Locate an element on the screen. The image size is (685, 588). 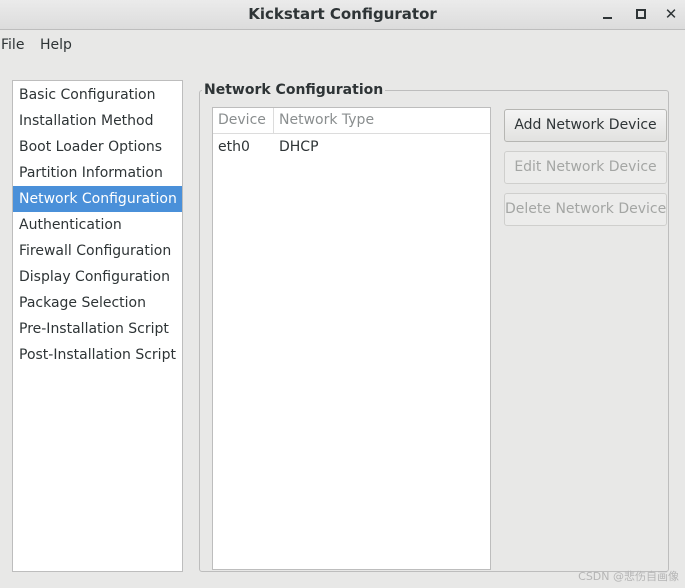
frame-title: Network Configuration is located at coordinates (294, 90).